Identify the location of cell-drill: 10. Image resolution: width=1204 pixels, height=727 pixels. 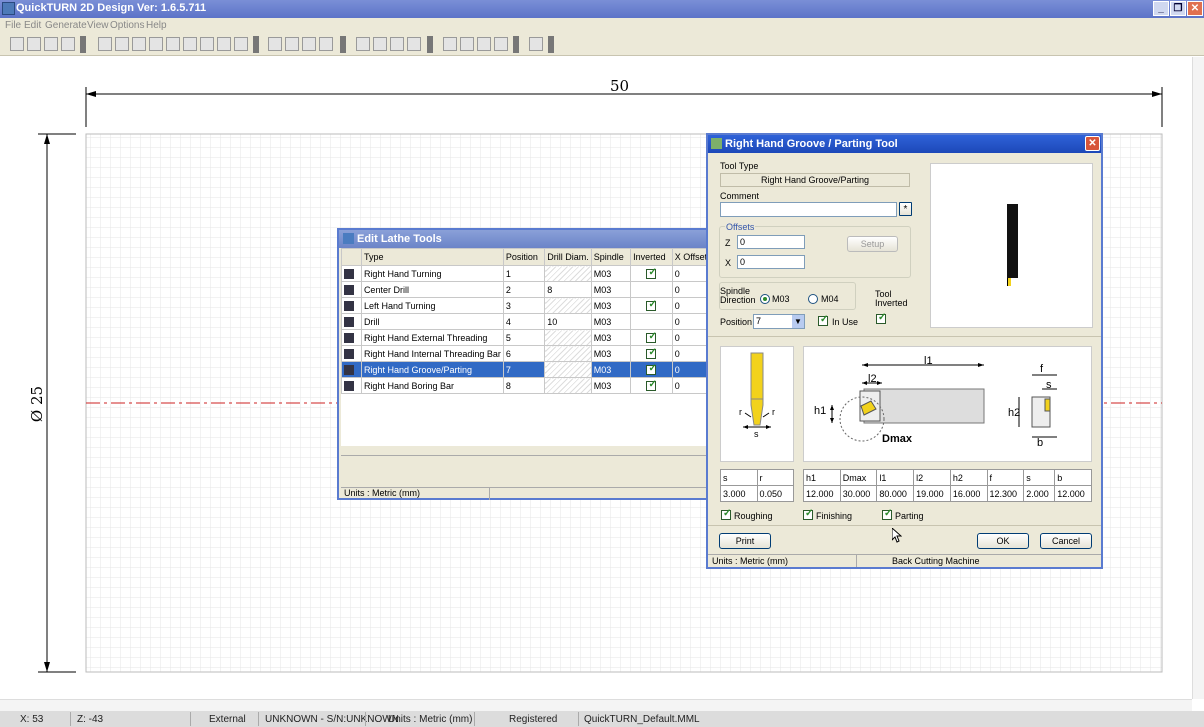
(568, 321).